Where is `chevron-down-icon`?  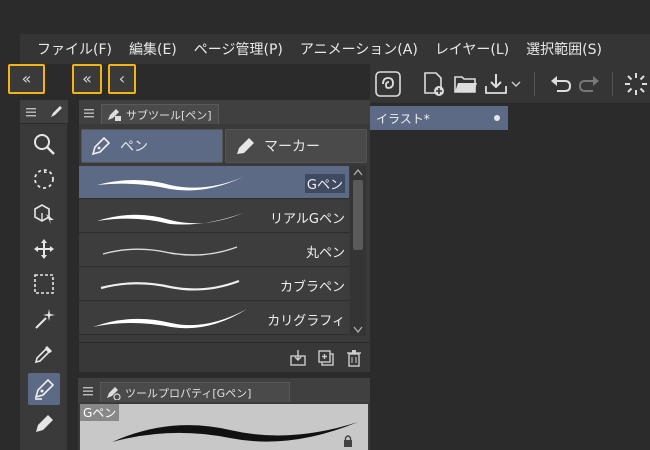 chevron-down-icon is located at coordinates (516, 84).